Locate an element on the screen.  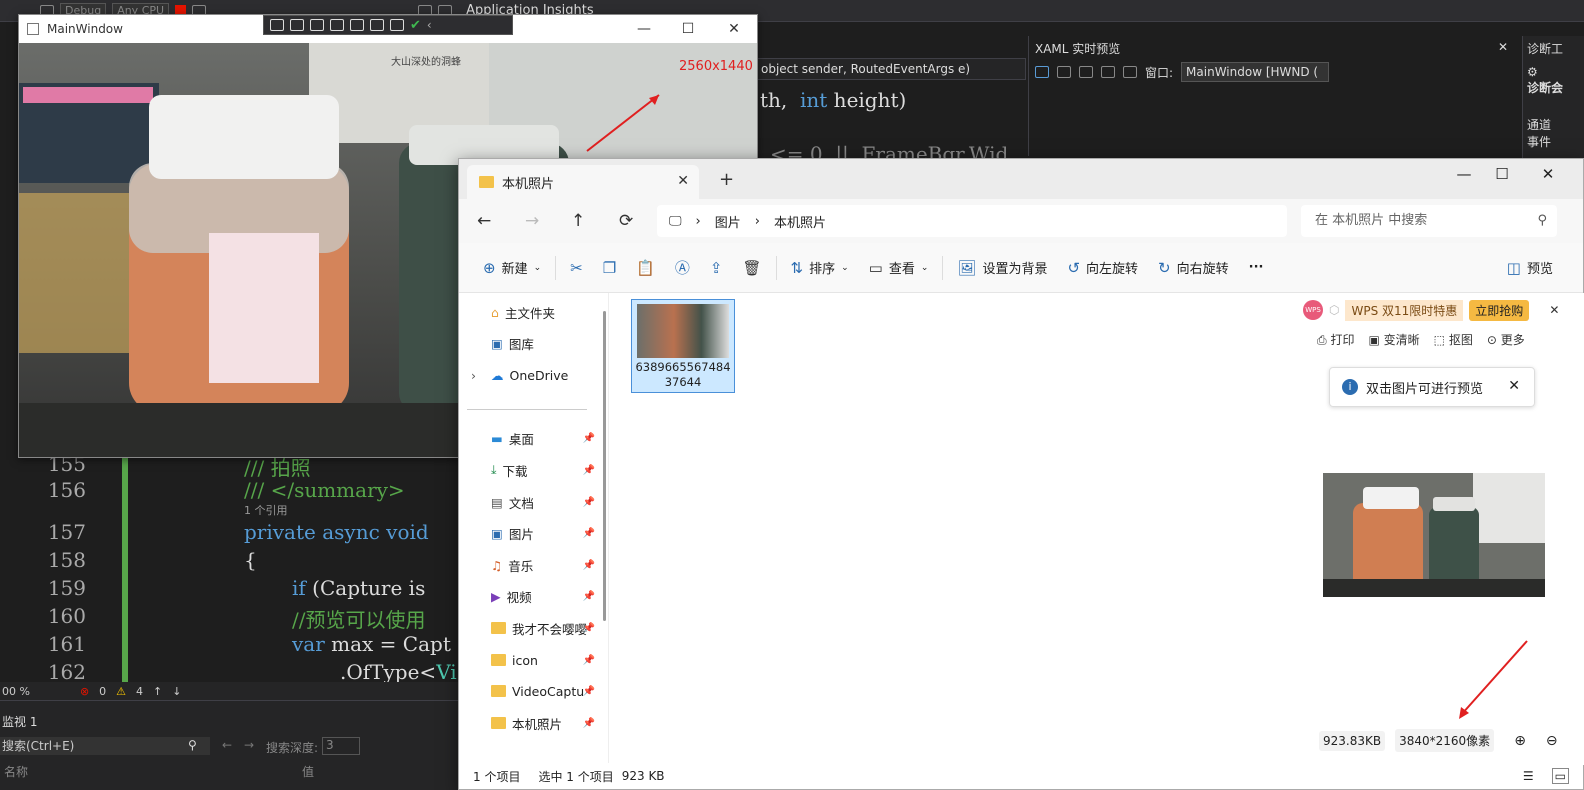
file-item: 638966556748437644 is located at coordinates (683, 346).